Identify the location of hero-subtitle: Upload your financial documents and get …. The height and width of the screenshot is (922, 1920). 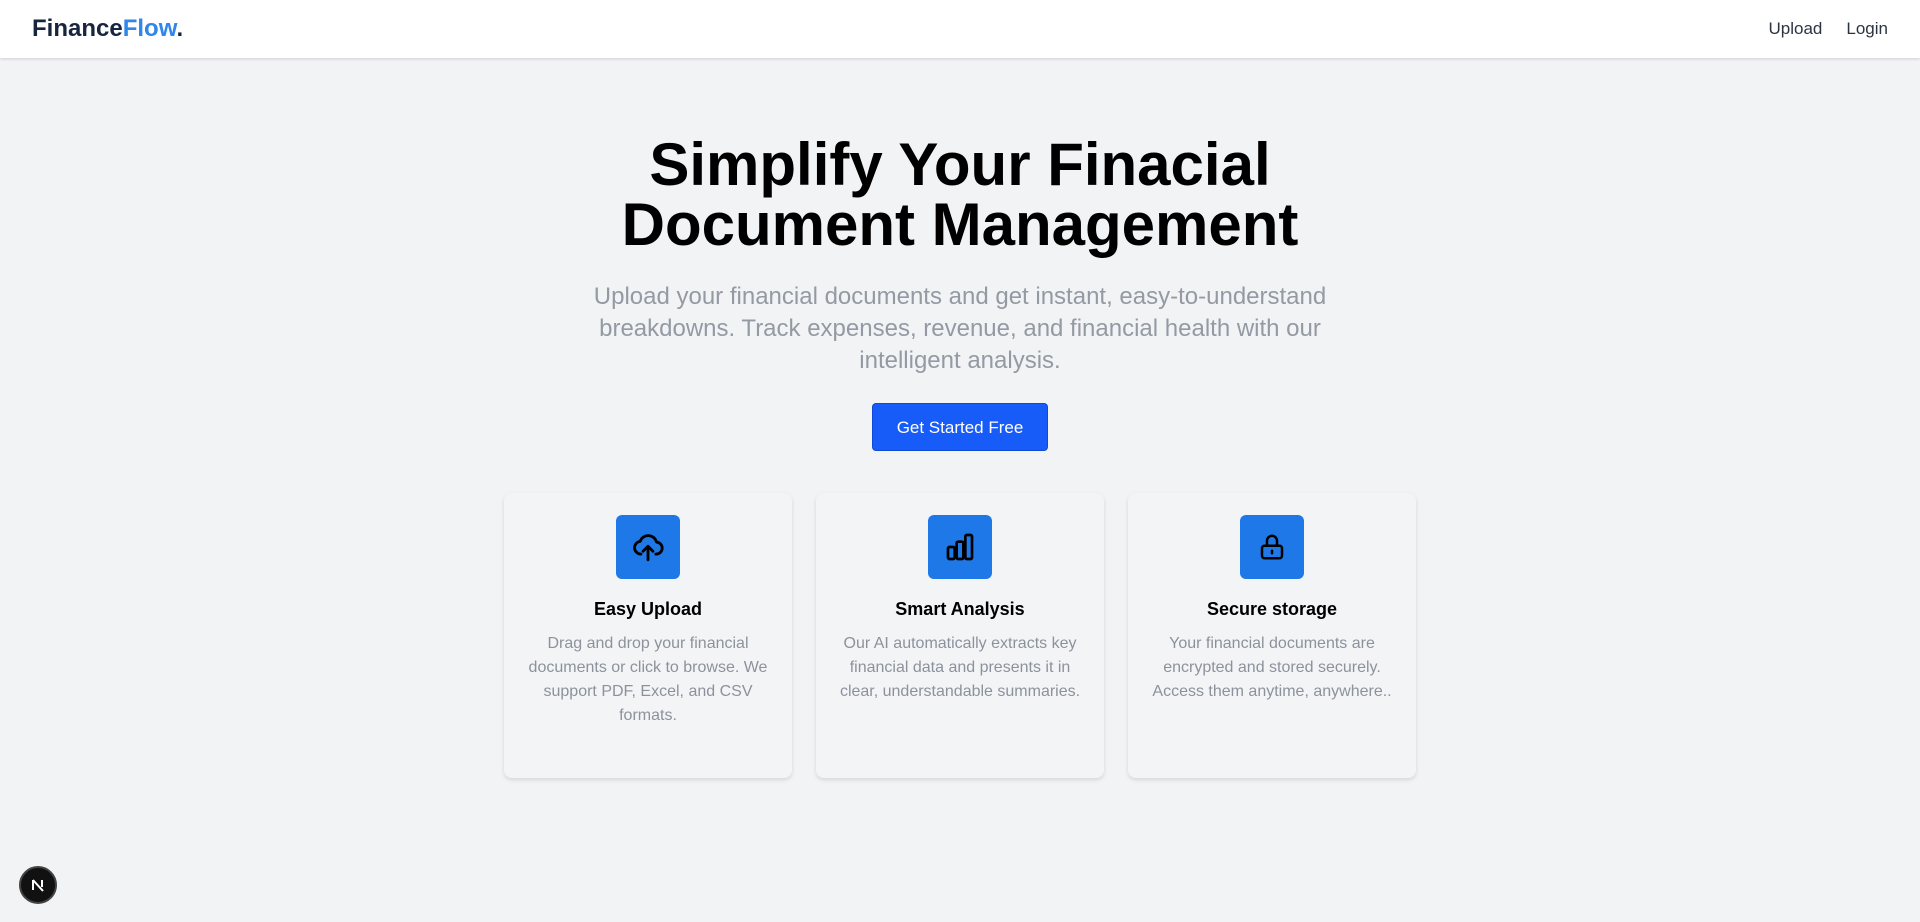
(960, 328).